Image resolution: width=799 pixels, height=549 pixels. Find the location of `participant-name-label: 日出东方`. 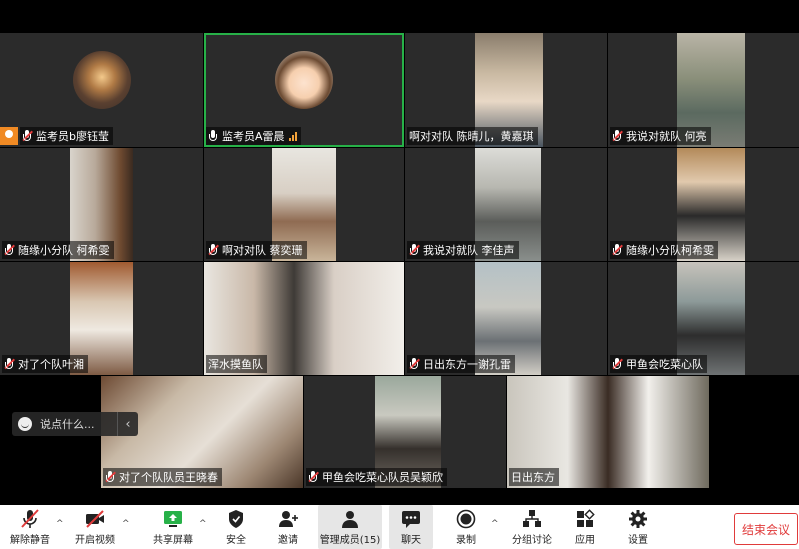

participant-name-label: 日出东方 is located at coordinates (534, 477).